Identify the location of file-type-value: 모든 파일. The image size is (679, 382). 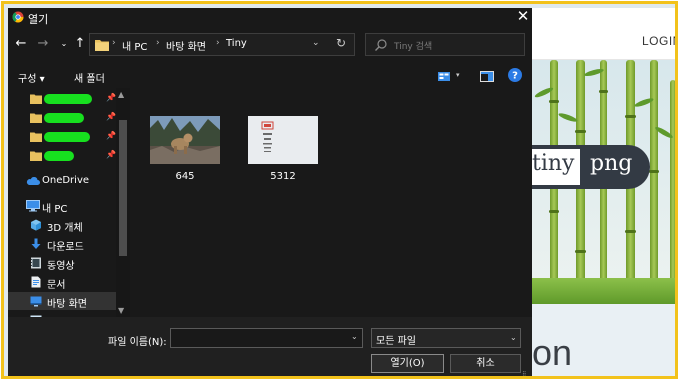
(396, 341).